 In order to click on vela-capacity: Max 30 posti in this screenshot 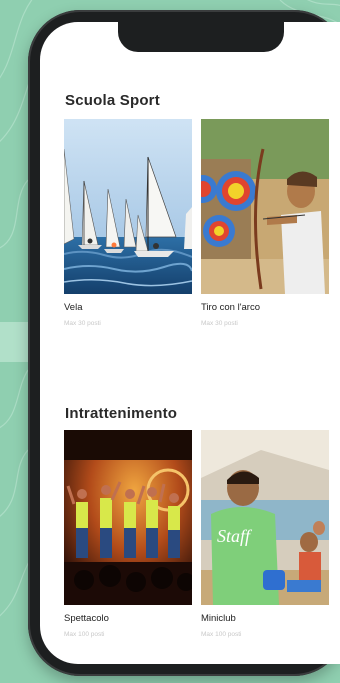, I will do `click(82, 323)`.